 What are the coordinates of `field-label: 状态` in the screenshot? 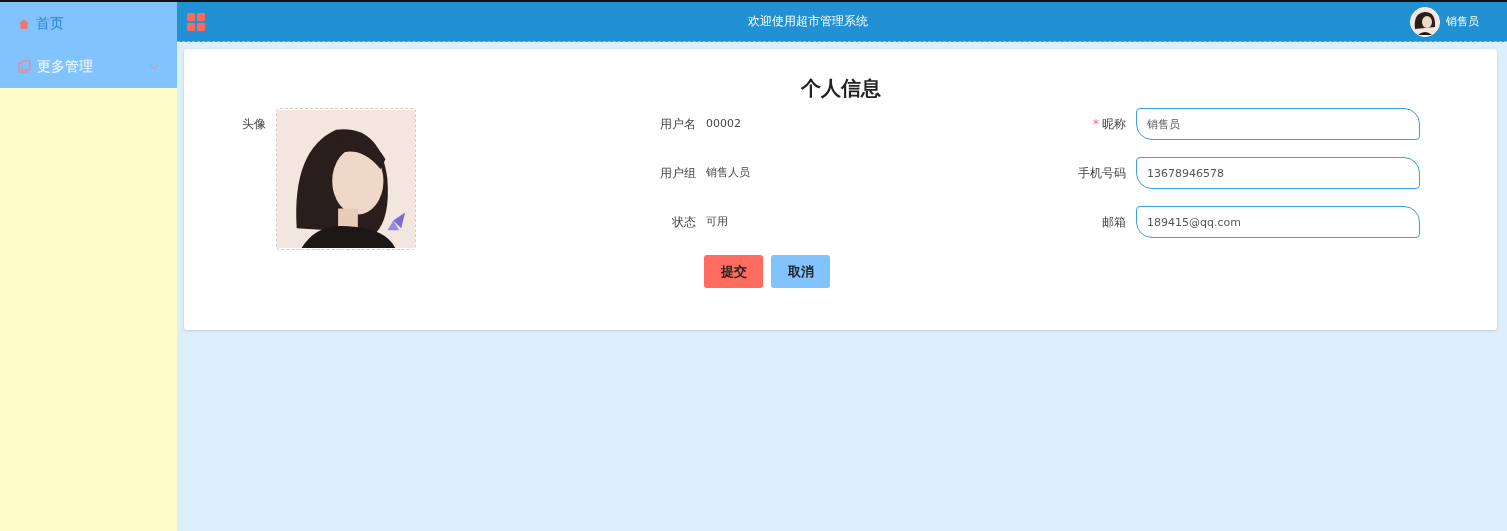 It's located at (683, 222).